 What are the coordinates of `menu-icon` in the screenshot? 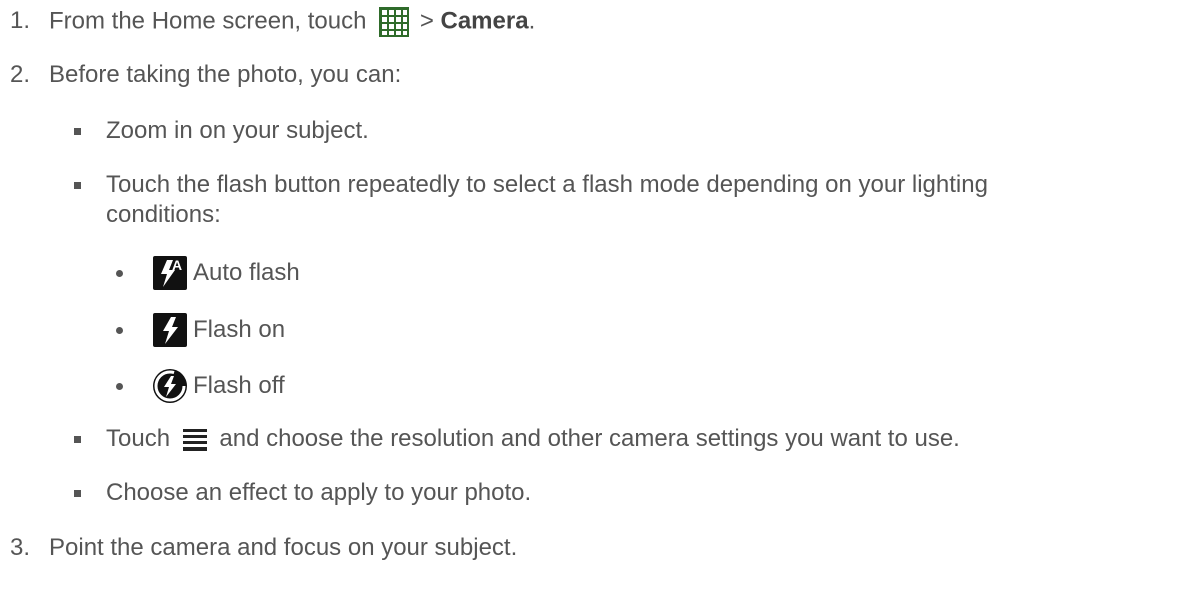 It's located at (194, 439).